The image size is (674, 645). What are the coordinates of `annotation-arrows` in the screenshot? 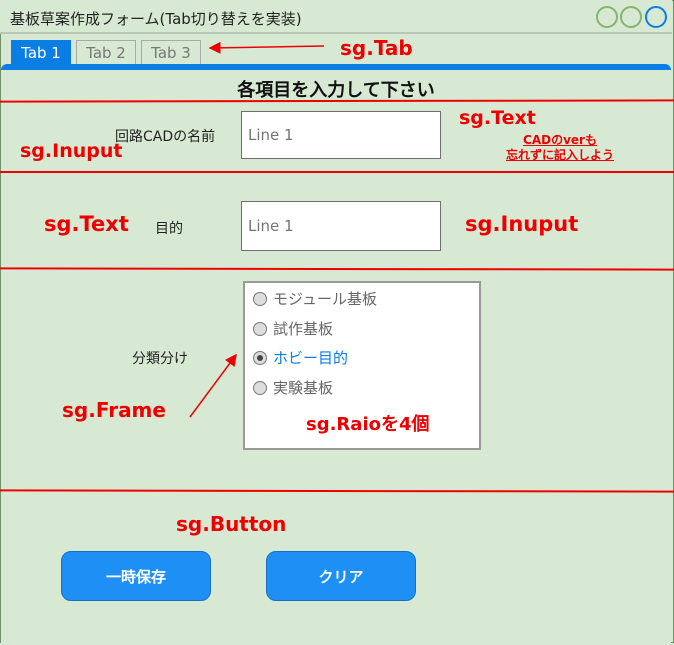 It's located at (257, 229).